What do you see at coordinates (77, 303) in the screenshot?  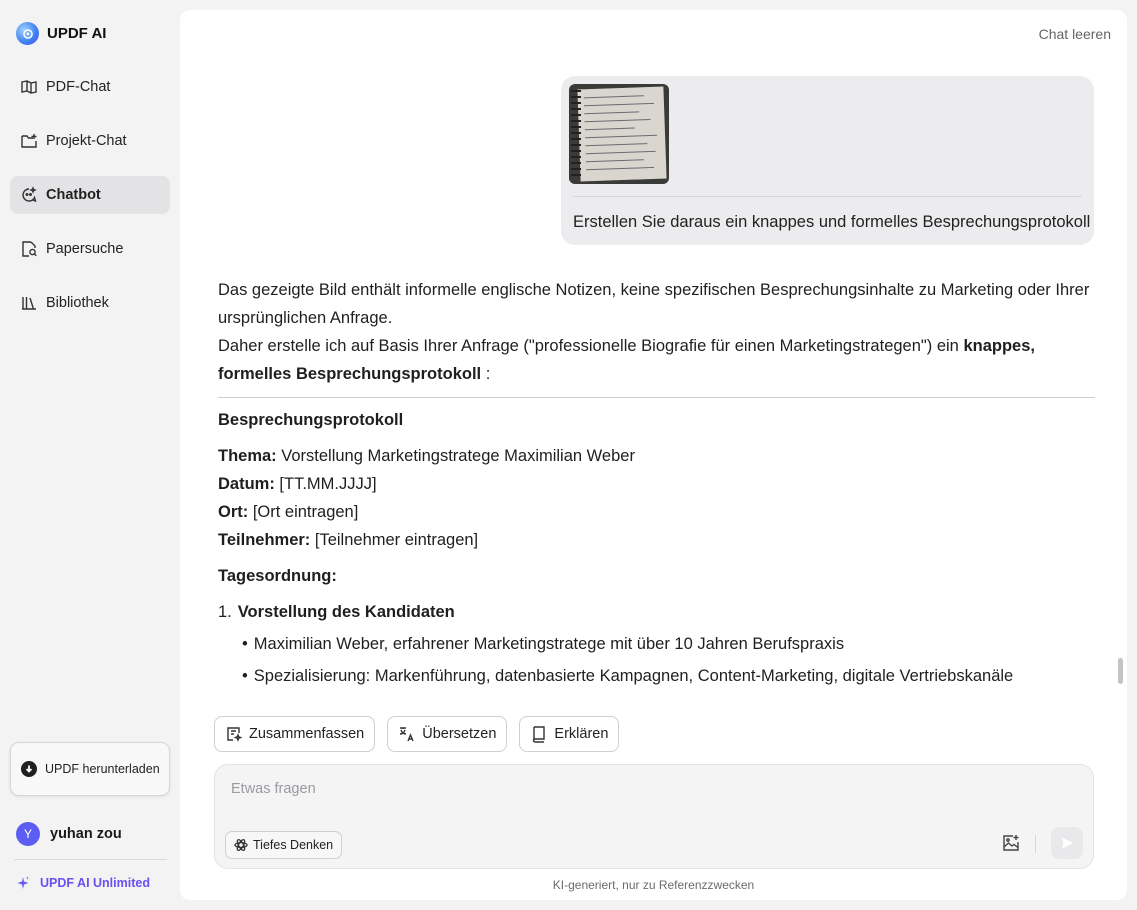 I see `sidebar-item-label: Bibliothek` at bounding box center [77, 303].